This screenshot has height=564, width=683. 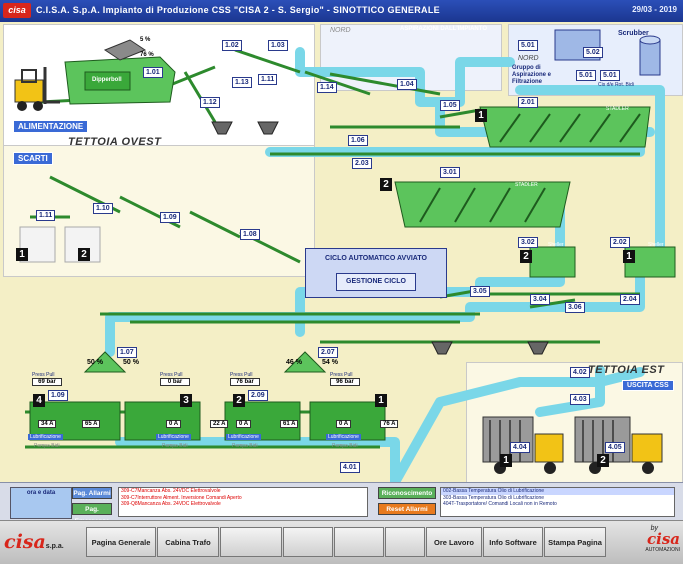 I want to click on print-page-button: Stampa Pagina, so click(x=575, y=542).